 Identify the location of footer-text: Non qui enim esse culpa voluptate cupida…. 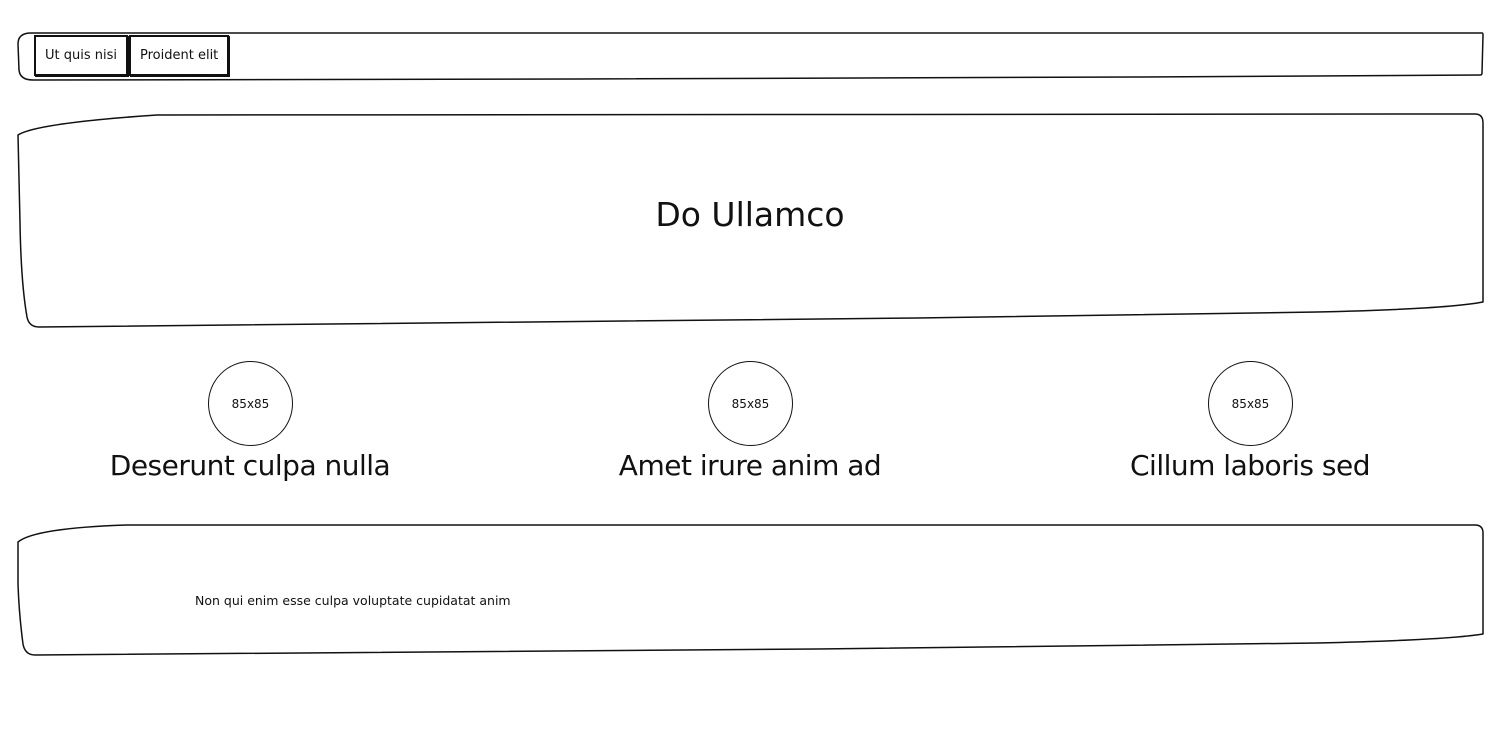
(353, 600).